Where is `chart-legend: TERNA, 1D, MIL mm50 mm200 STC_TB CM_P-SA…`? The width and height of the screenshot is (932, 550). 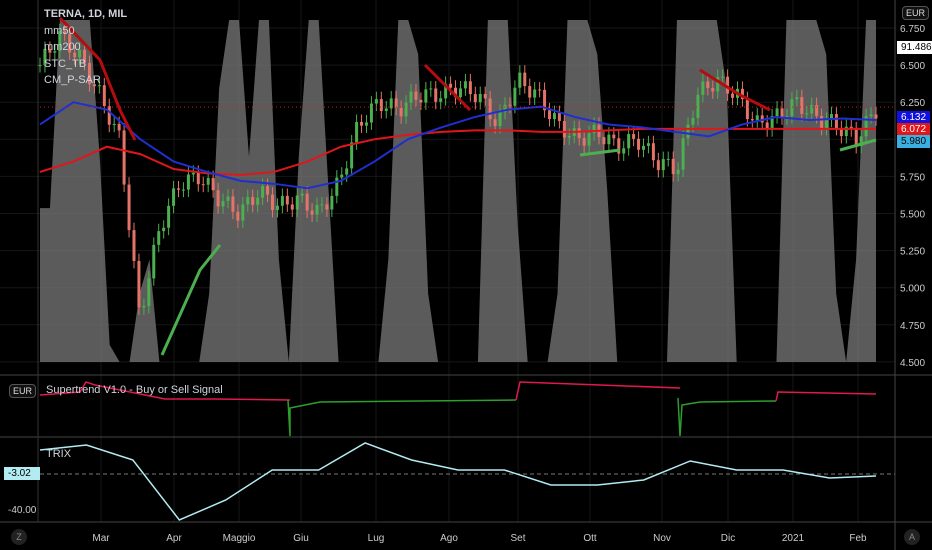
chart-legend: TERNA, 1D, MIL mm50 mm200 STC_TB CM_P-SA… is located at coordinates (85, 47).